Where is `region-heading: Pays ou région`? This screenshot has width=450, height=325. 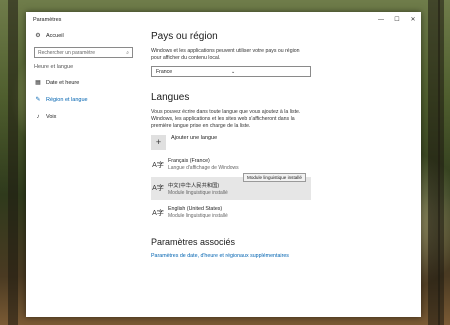
region-heading: Pays ou région is located at coordinates (184, 36).